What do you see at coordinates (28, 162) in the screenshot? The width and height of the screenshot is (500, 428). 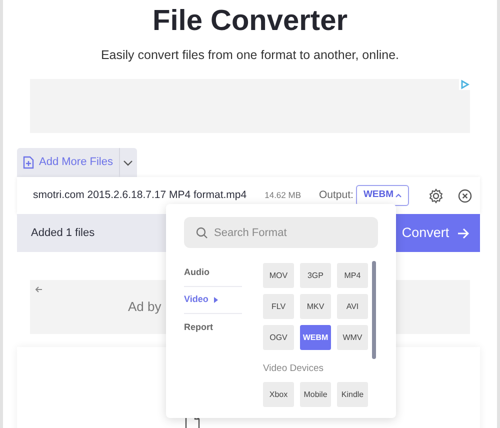 I see `file-plus-icon` at bounding box center [28, 162].